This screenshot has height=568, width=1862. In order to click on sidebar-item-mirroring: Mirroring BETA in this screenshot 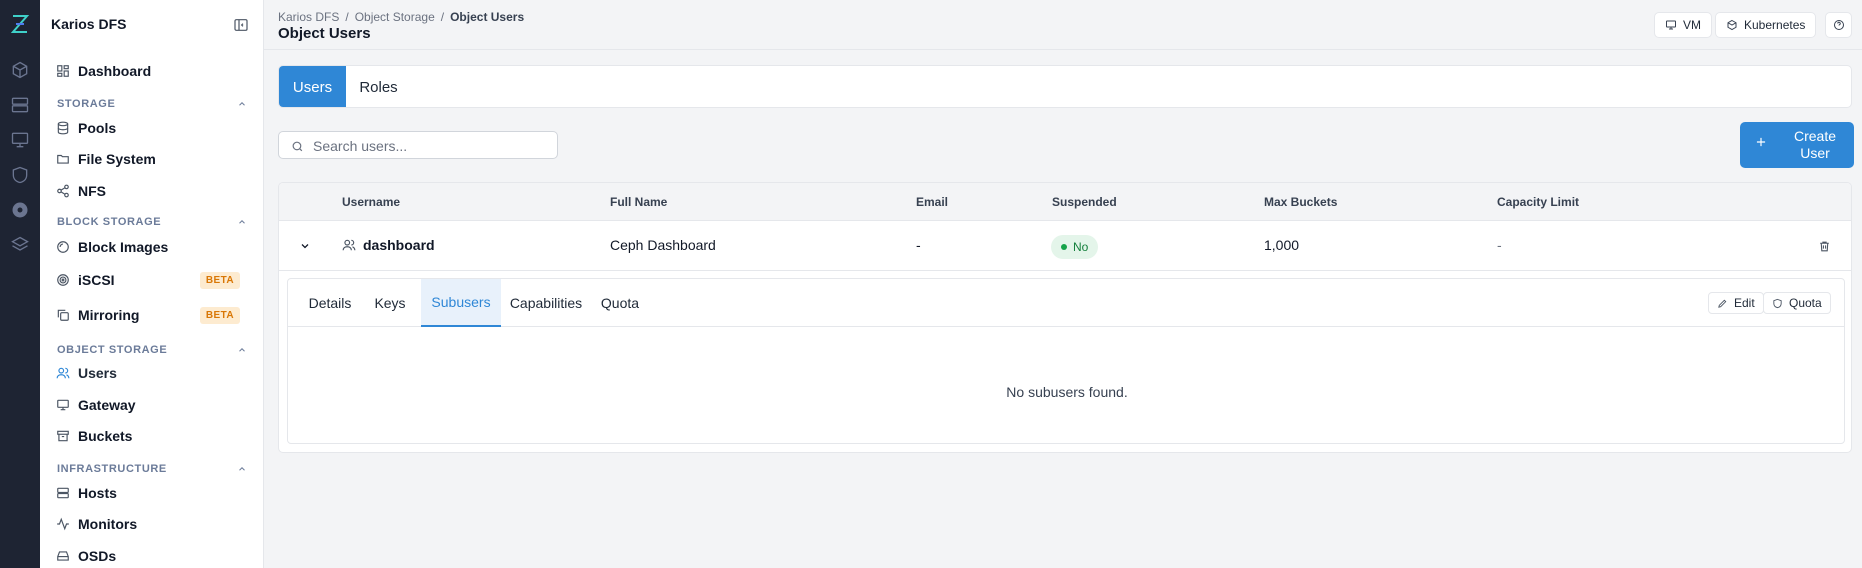, I will do `click(154, 315)`.